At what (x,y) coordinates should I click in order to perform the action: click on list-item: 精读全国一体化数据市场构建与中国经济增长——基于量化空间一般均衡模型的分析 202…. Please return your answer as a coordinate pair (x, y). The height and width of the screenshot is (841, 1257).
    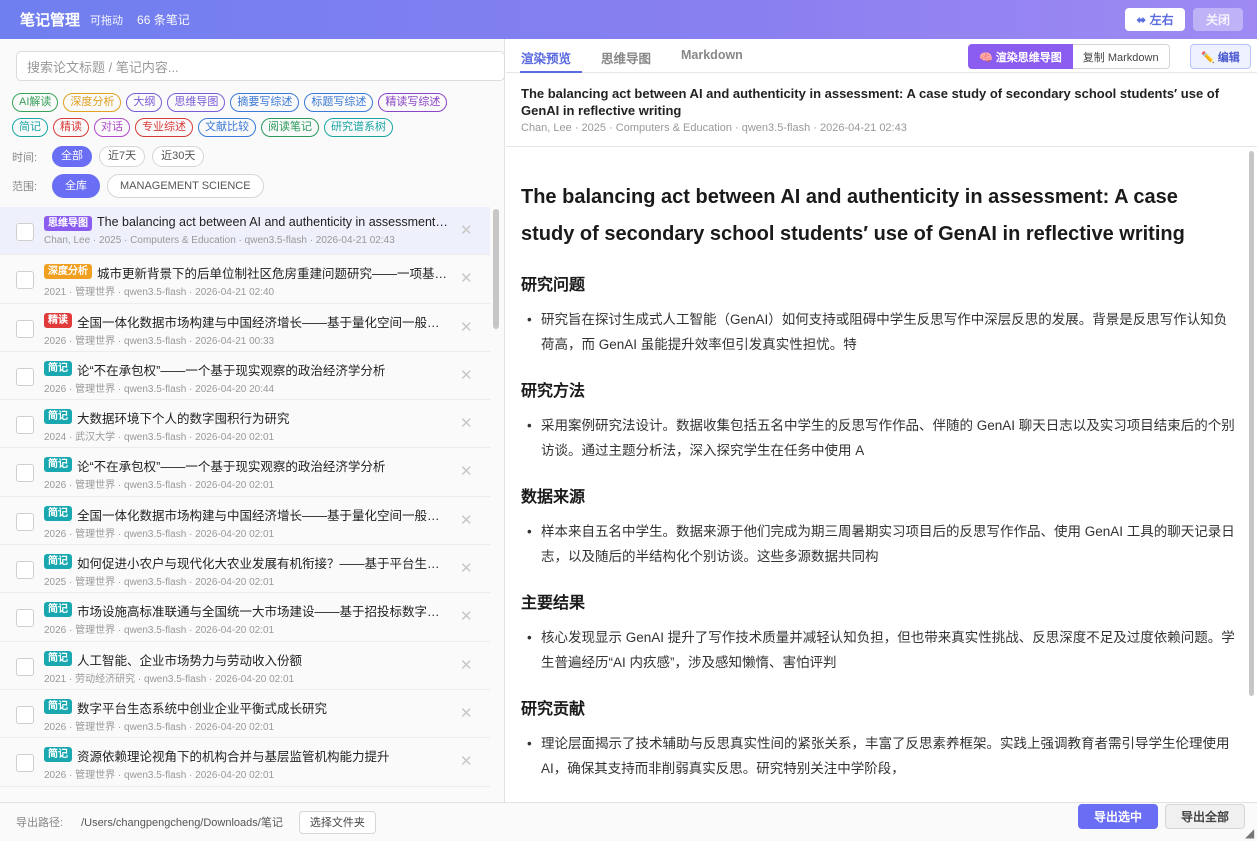
    Looking at the image, I should click on (245, 328).